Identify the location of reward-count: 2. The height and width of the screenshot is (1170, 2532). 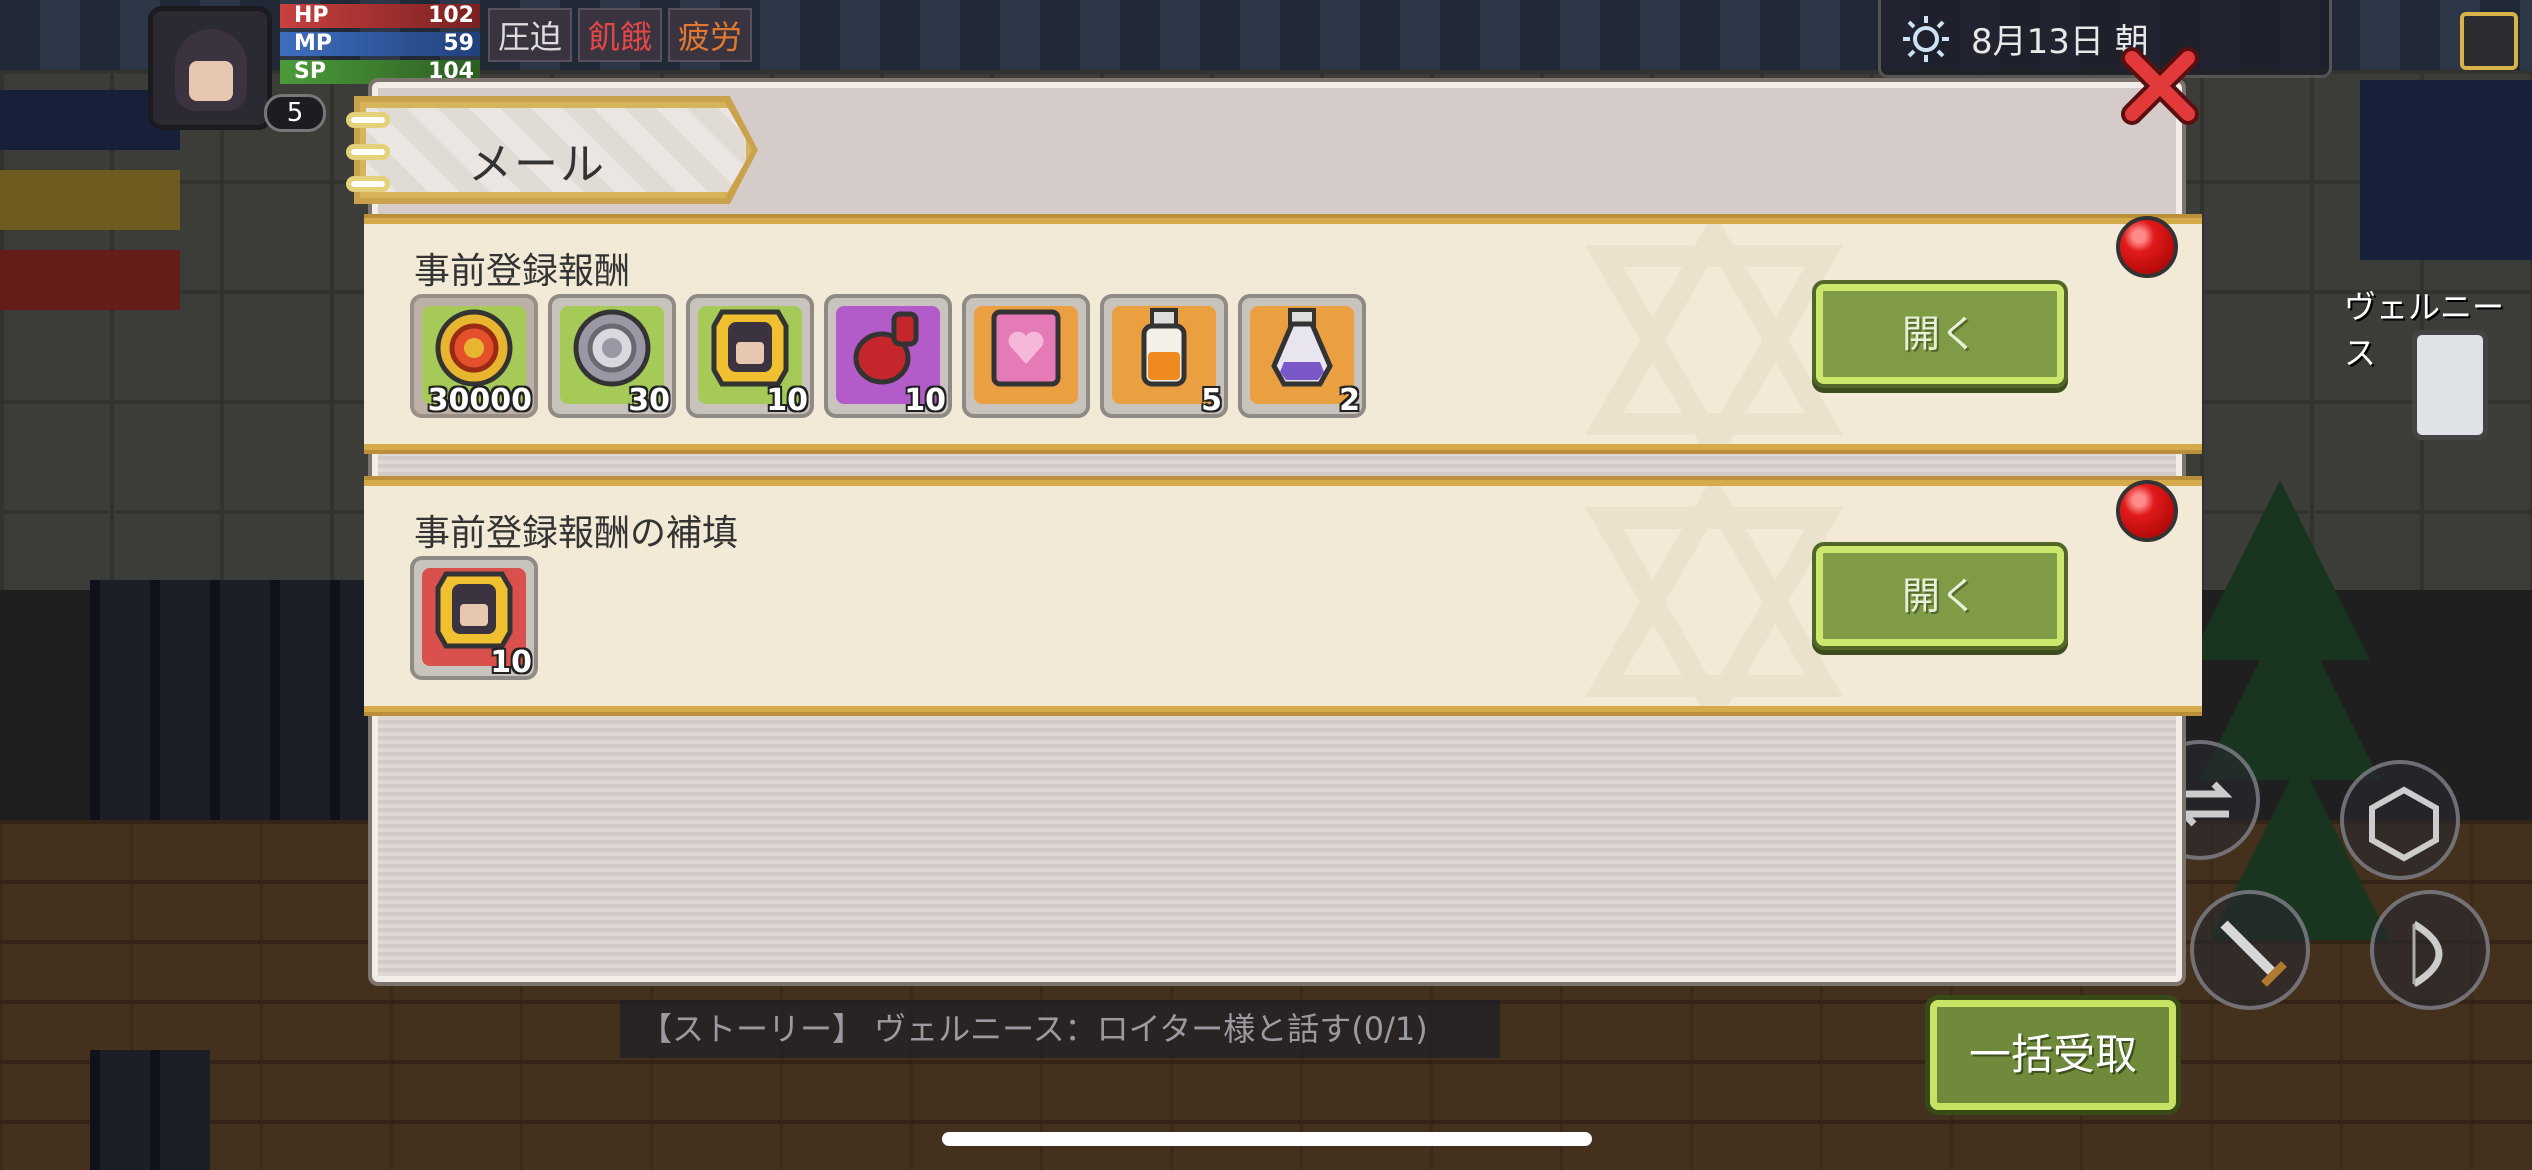
(1349, 400).